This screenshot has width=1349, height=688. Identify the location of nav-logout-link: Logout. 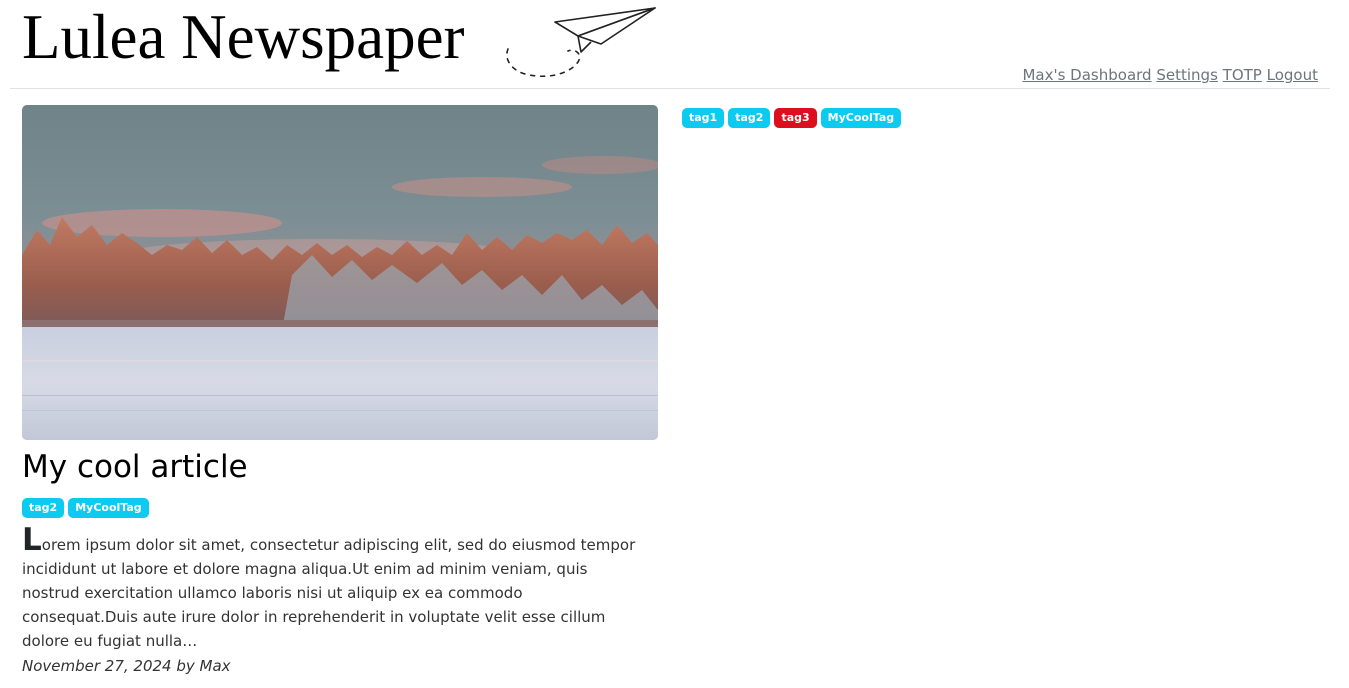
(1292, 75).